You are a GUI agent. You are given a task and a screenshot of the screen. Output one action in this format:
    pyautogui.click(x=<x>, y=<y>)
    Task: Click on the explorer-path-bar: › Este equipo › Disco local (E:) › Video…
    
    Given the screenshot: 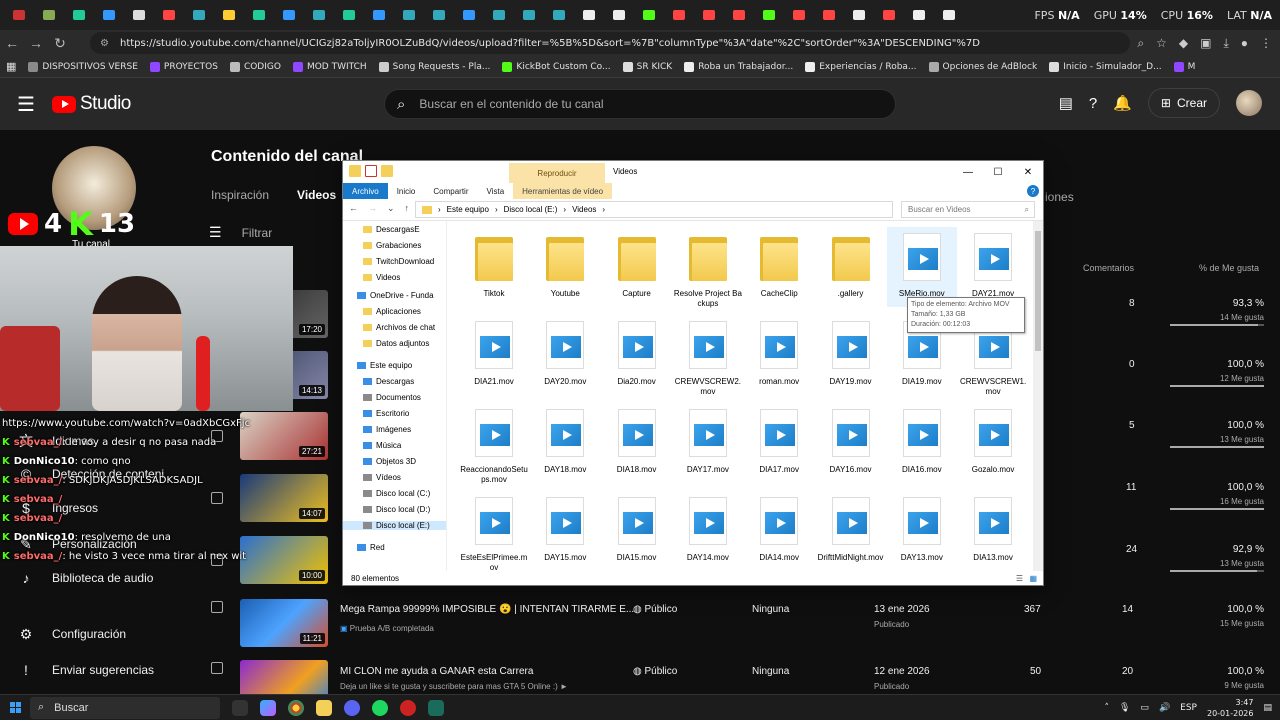 What is the action you would take?
    pyautogui.click(x=654, y=209)
    